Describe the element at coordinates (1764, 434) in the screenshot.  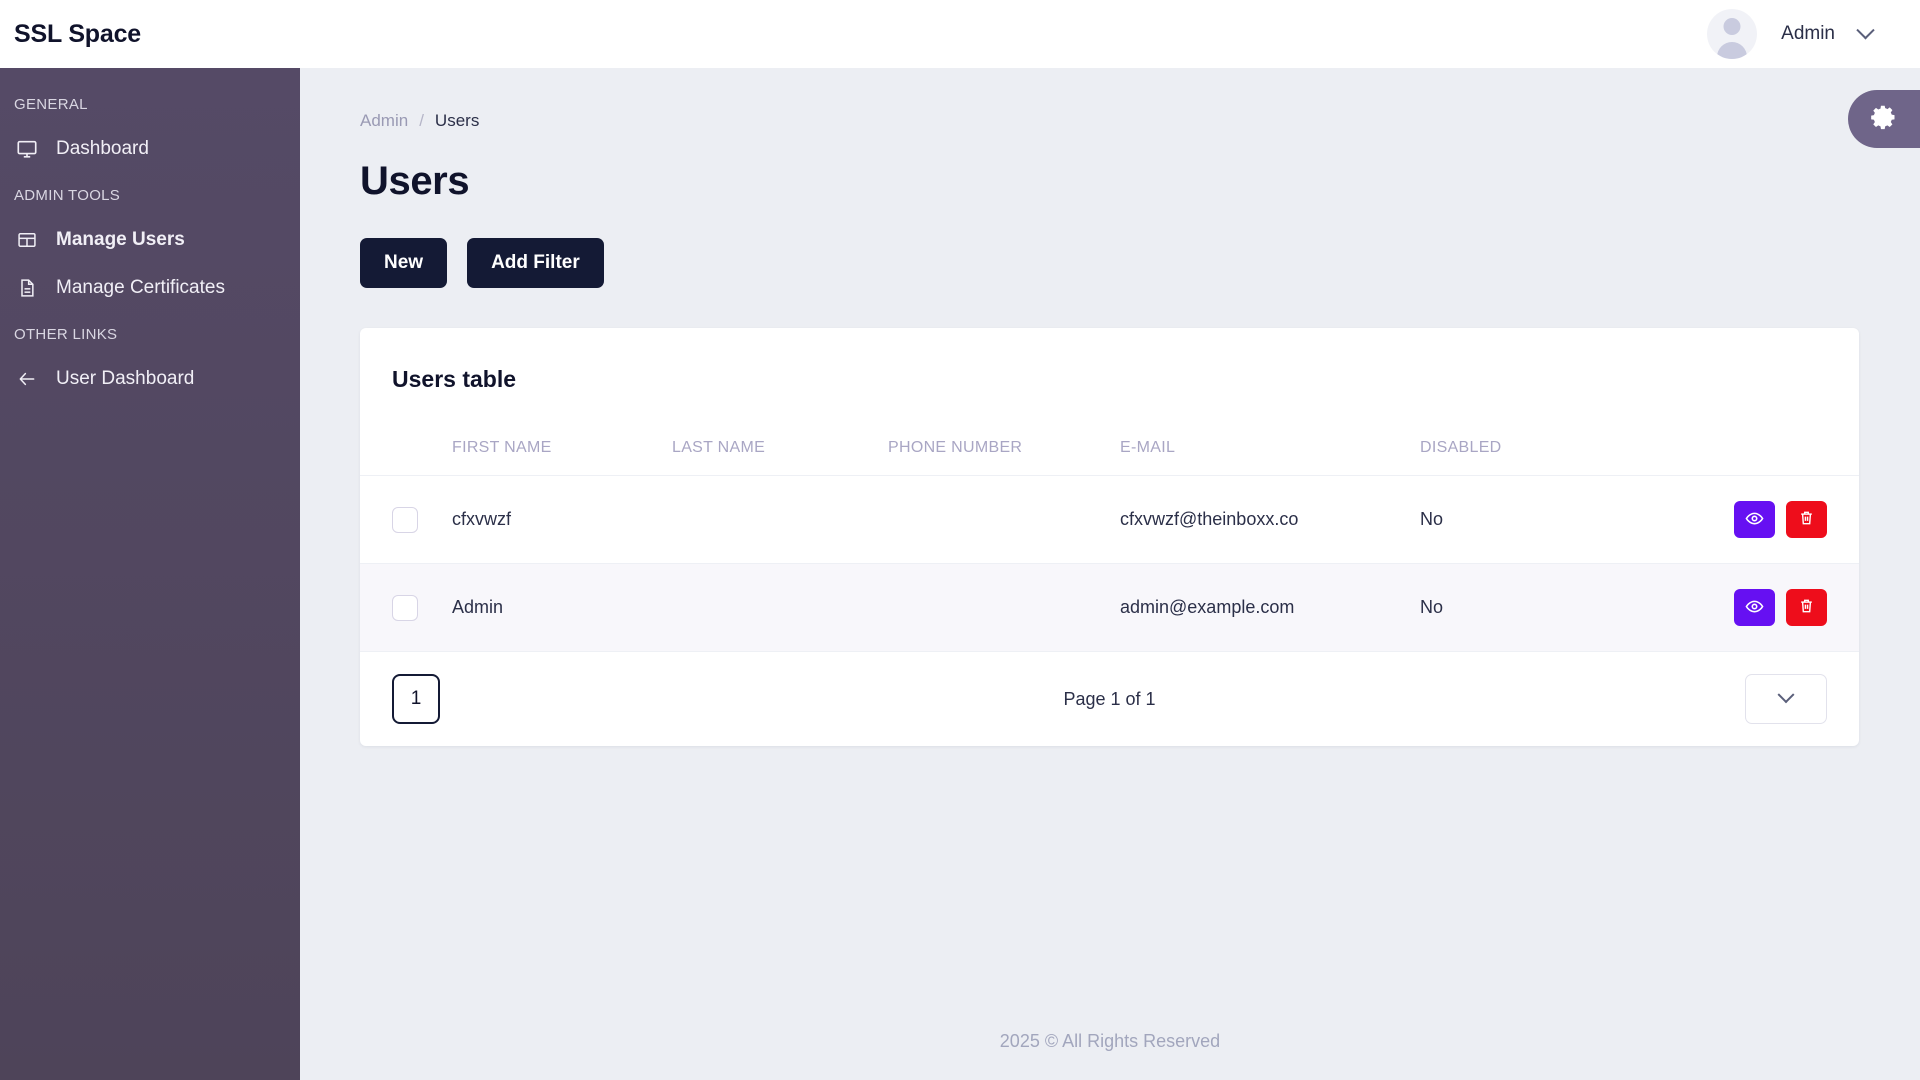
I see `column-header-actions` at that location.